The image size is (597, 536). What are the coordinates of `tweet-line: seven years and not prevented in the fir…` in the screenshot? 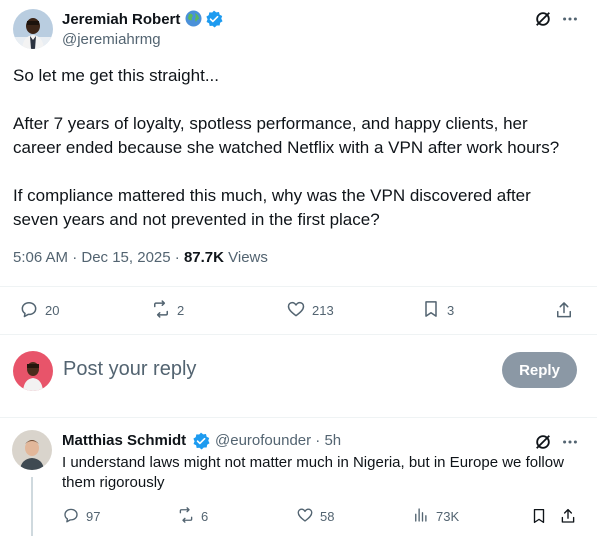 It's located at (196, 219).